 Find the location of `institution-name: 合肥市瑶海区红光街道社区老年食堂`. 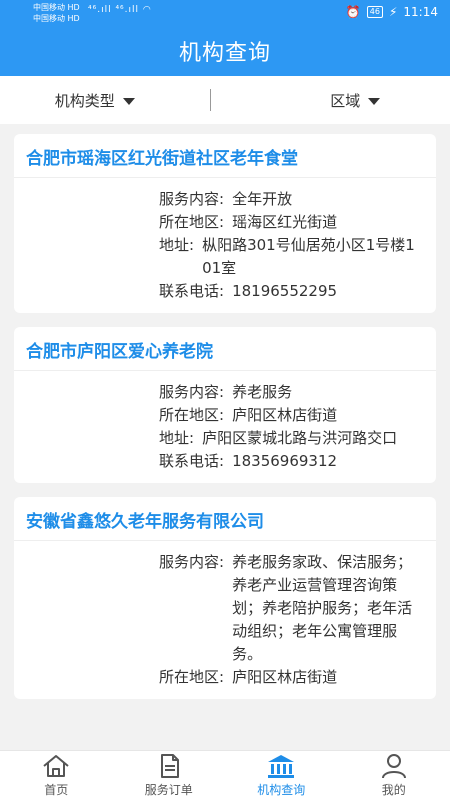

institution-name: 合肥市瑶海区红光街道社区老年食堂 is located at coordinates (225, 156).